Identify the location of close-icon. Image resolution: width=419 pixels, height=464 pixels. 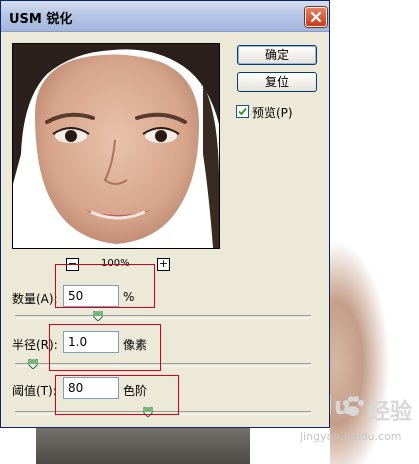
(316, 17).